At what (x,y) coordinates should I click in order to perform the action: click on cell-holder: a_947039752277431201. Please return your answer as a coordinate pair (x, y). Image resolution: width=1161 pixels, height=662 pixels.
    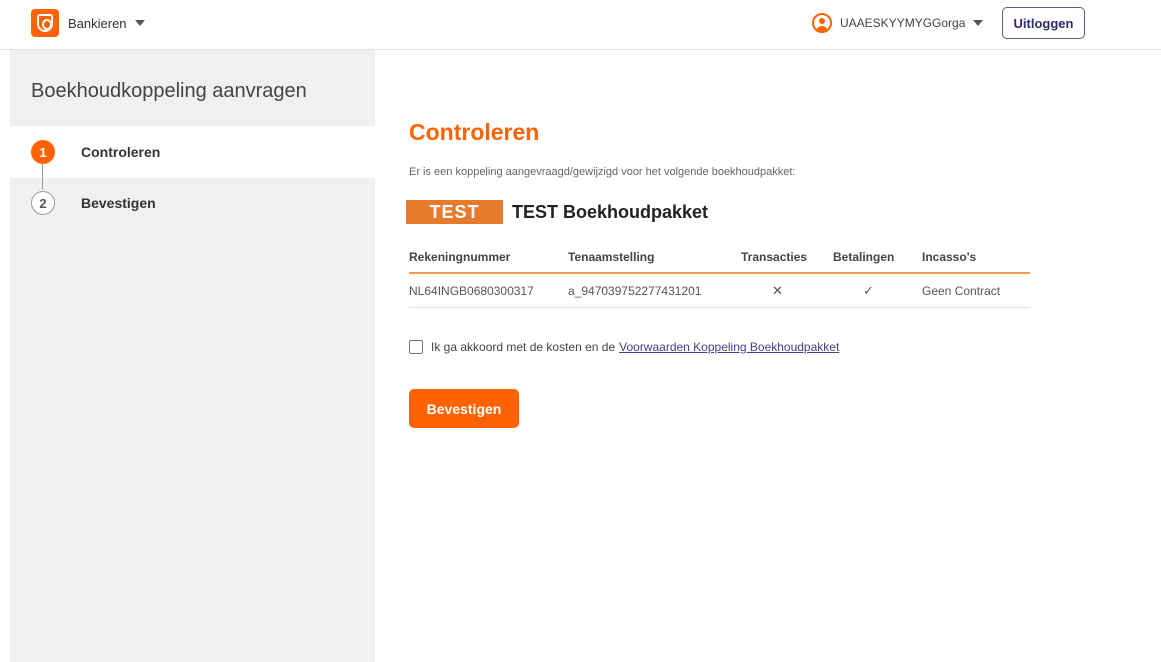
    Looking at the image, I should click on (635, 291).